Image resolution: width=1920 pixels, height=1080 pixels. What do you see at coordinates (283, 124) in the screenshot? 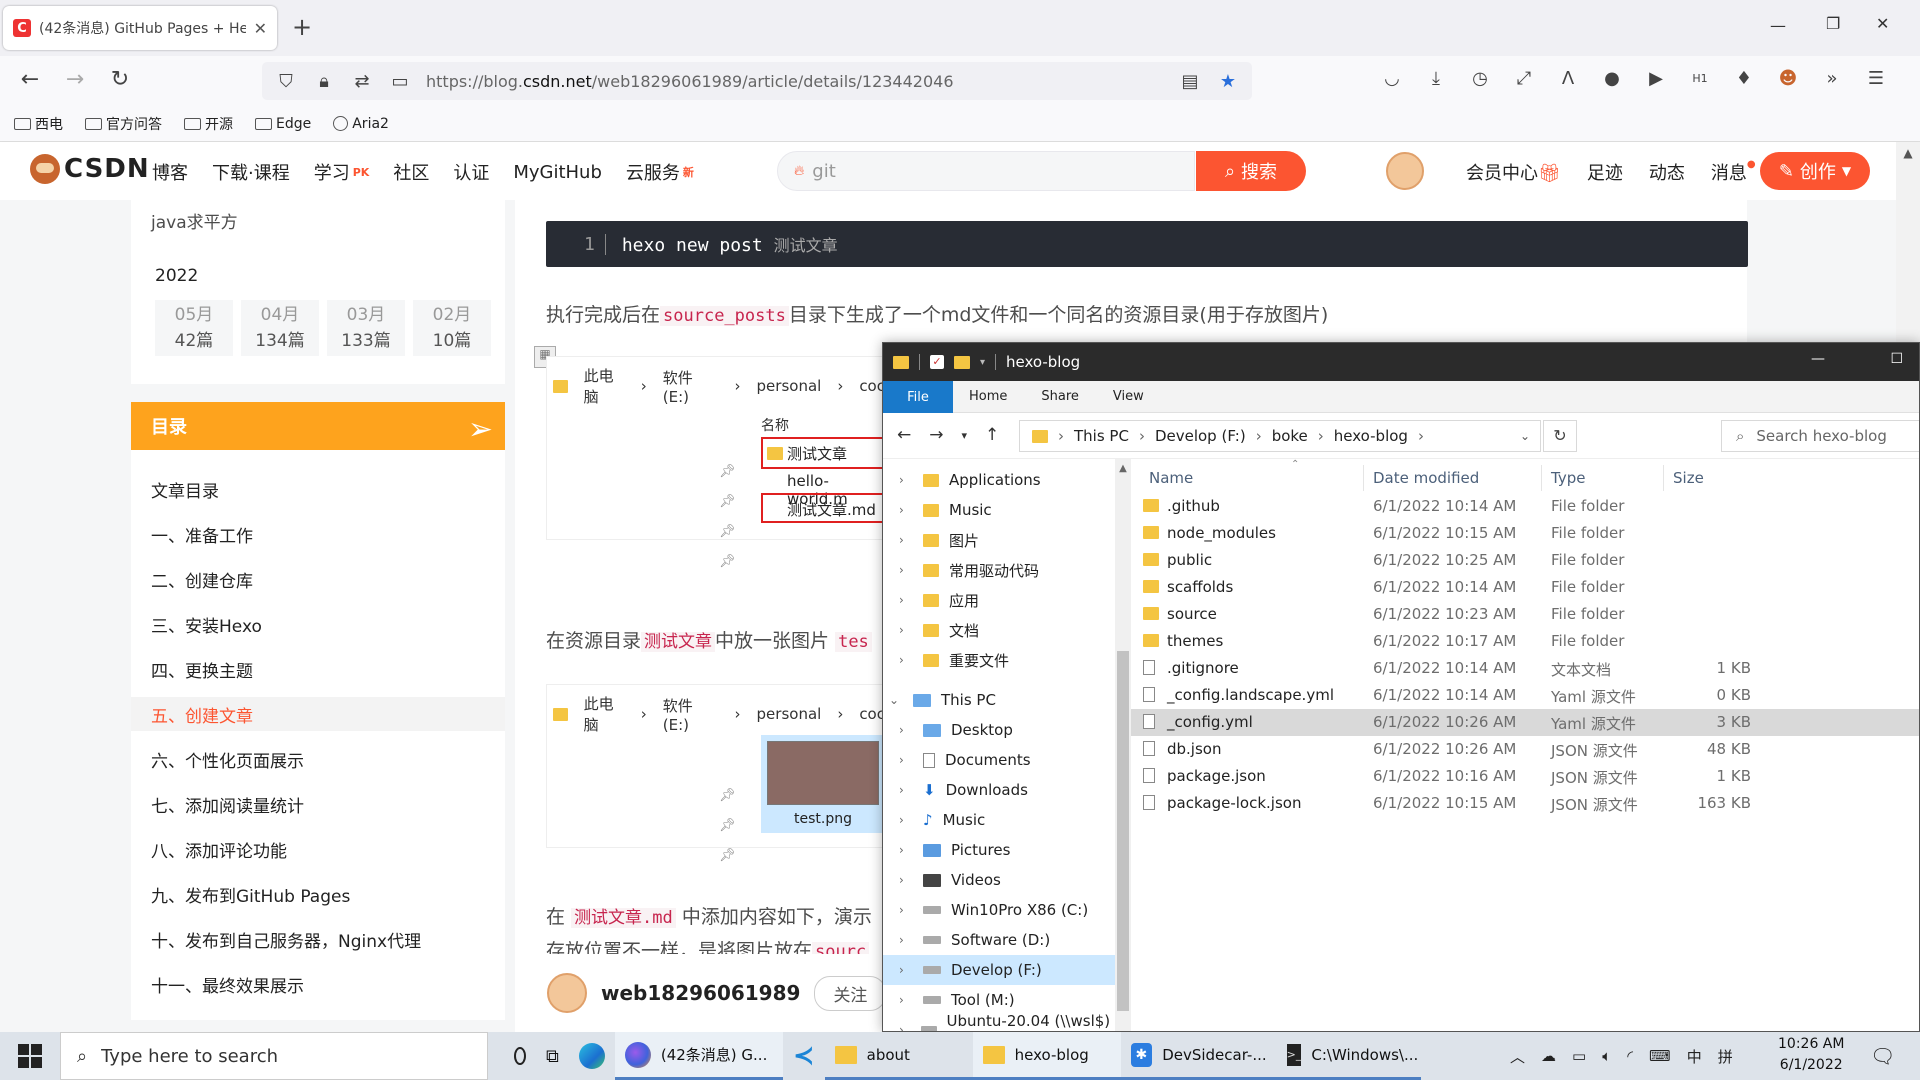
I see `bookmark-edge: Edge` at bounding box center [283, 124].